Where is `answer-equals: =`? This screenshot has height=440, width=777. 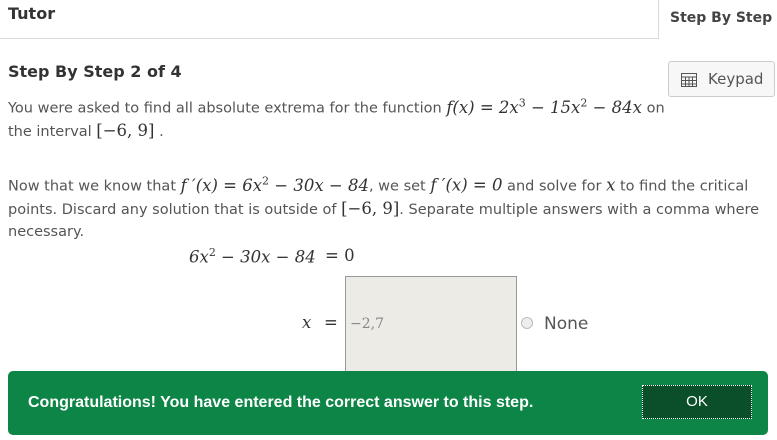
answer-equals: = is located at coordinates (331, 322).